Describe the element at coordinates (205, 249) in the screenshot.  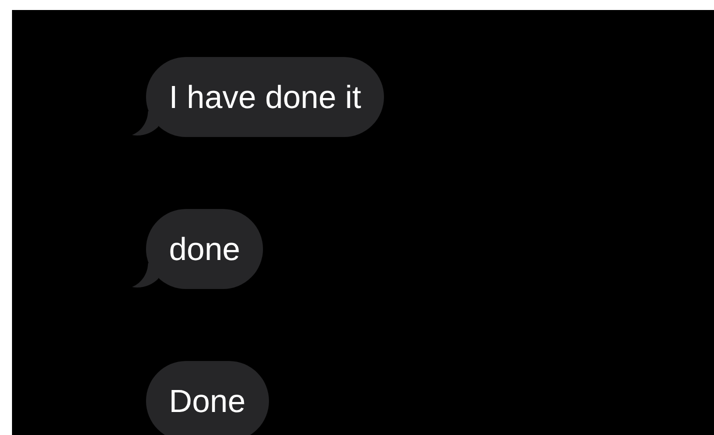
I see `message-bubble: done` at that location.